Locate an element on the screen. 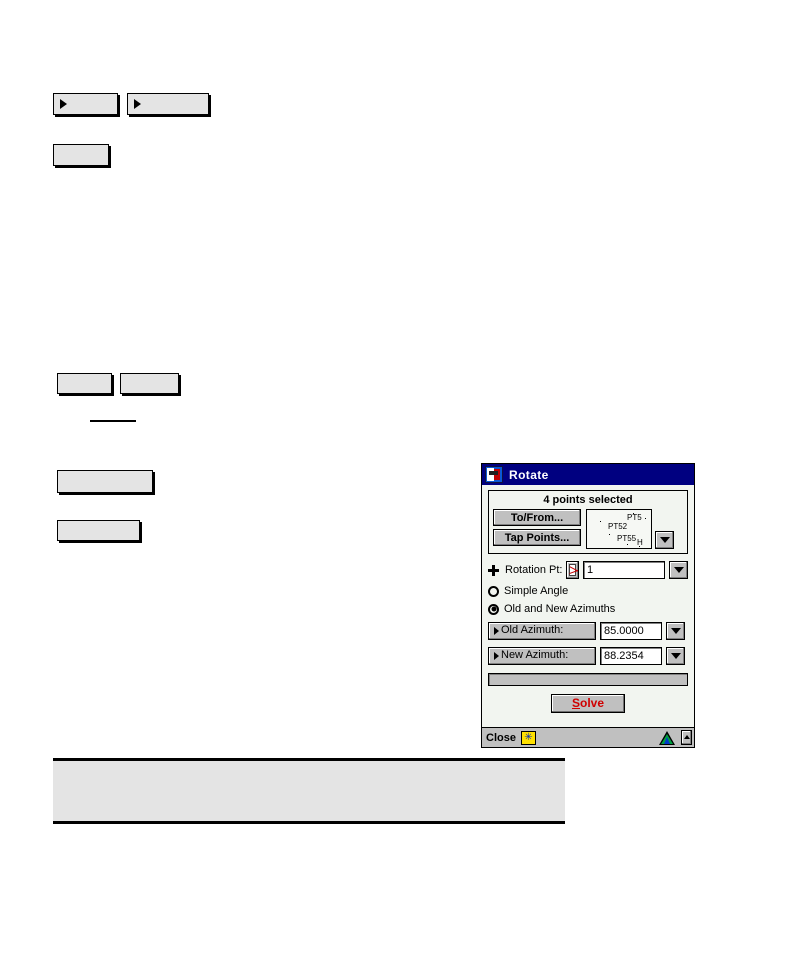  plus-icon is located at coordinates (493, 570).